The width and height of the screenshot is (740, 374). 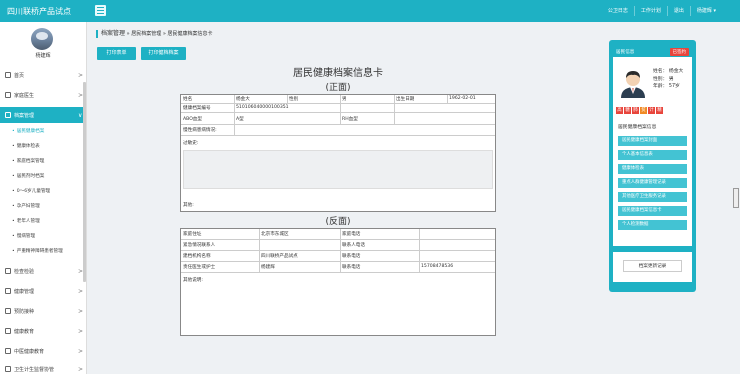 I want to click on sidebar-sub-item: 孕产妇管理, so click(x=43, y=206).